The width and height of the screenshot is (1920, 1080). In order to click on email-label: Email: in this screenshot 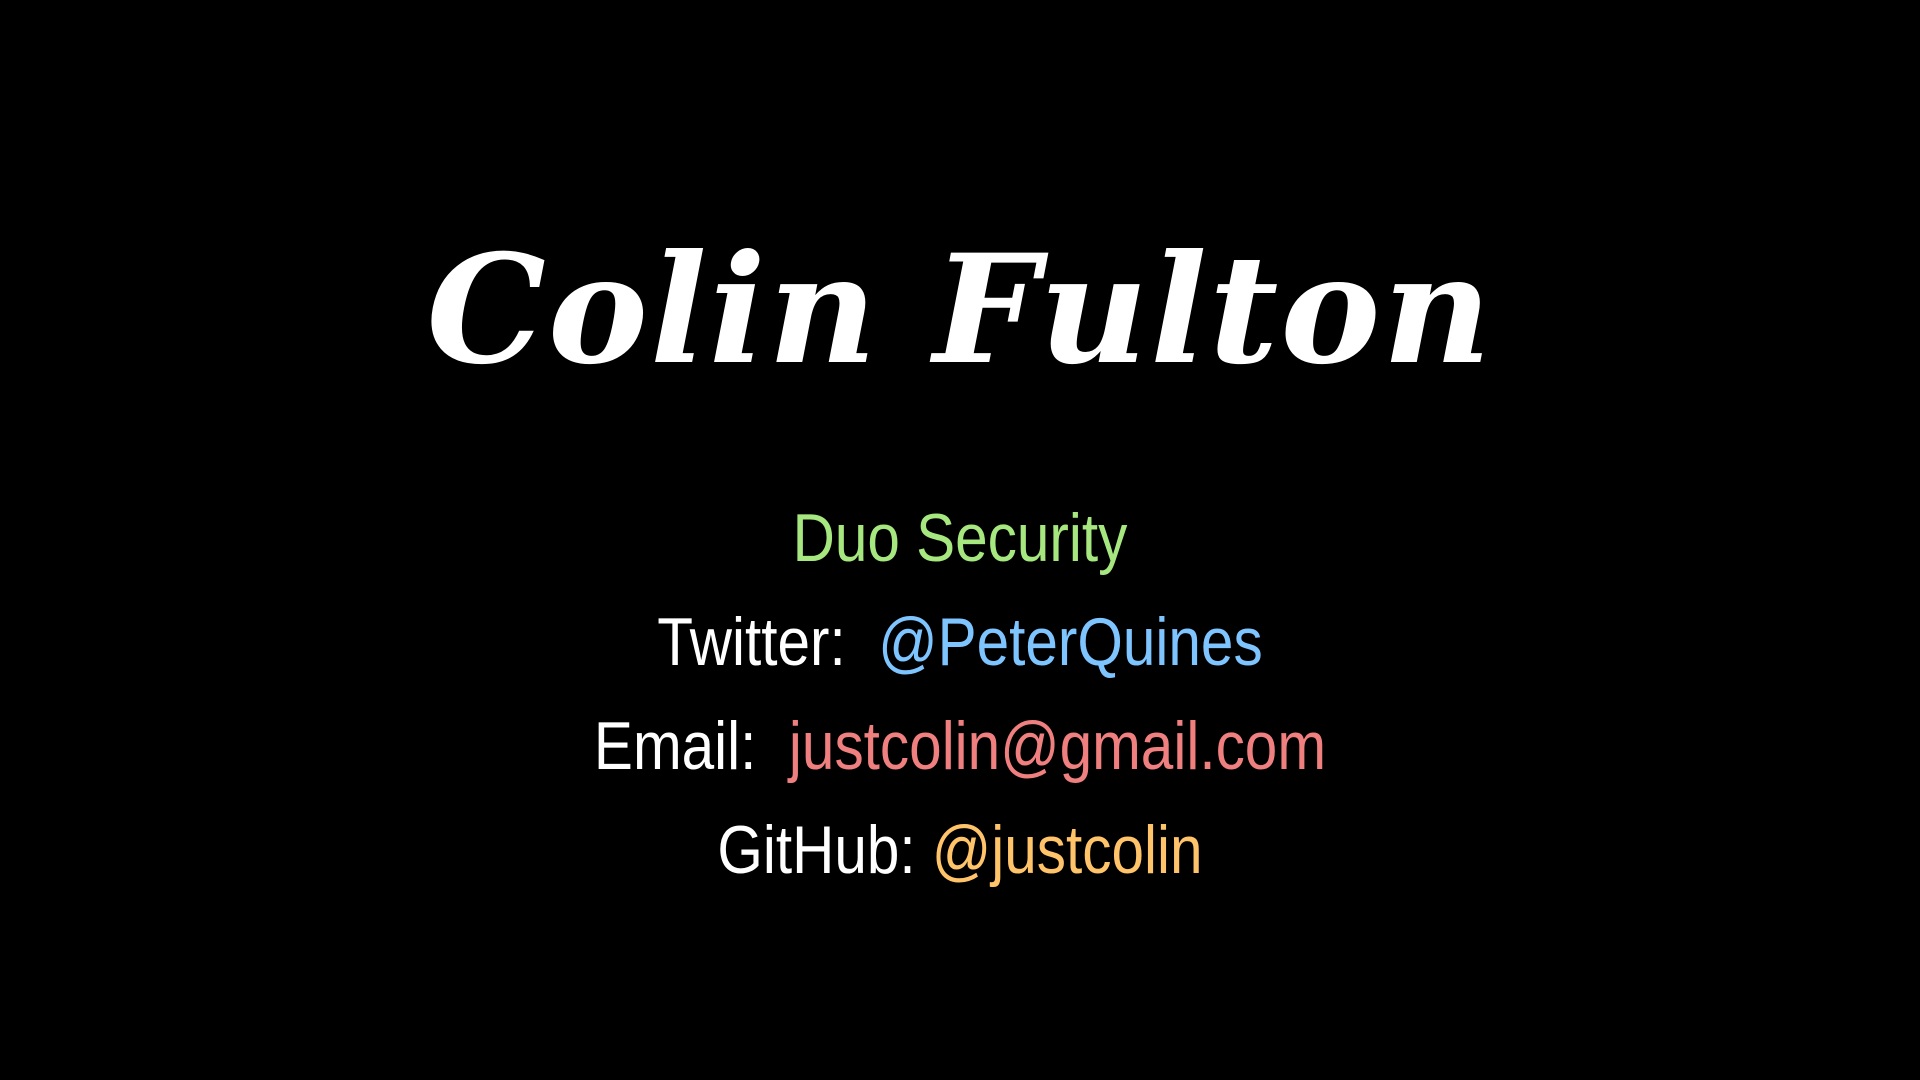, I will do `click(675, 746)`.